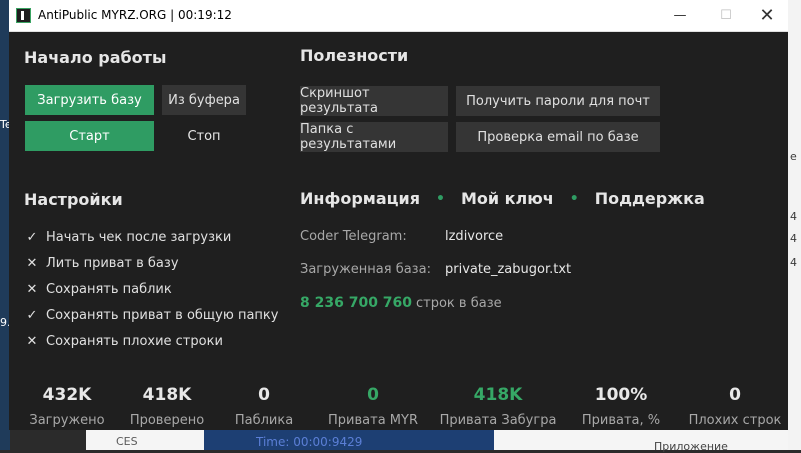  I want to click on coder-telegram-value: lzdivorce, so click(474, 236).